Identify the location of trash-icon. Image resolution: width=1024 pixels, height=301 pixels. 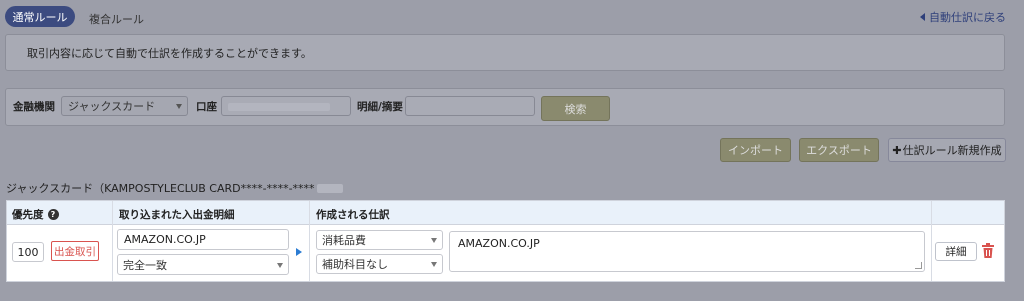
(988, 251).